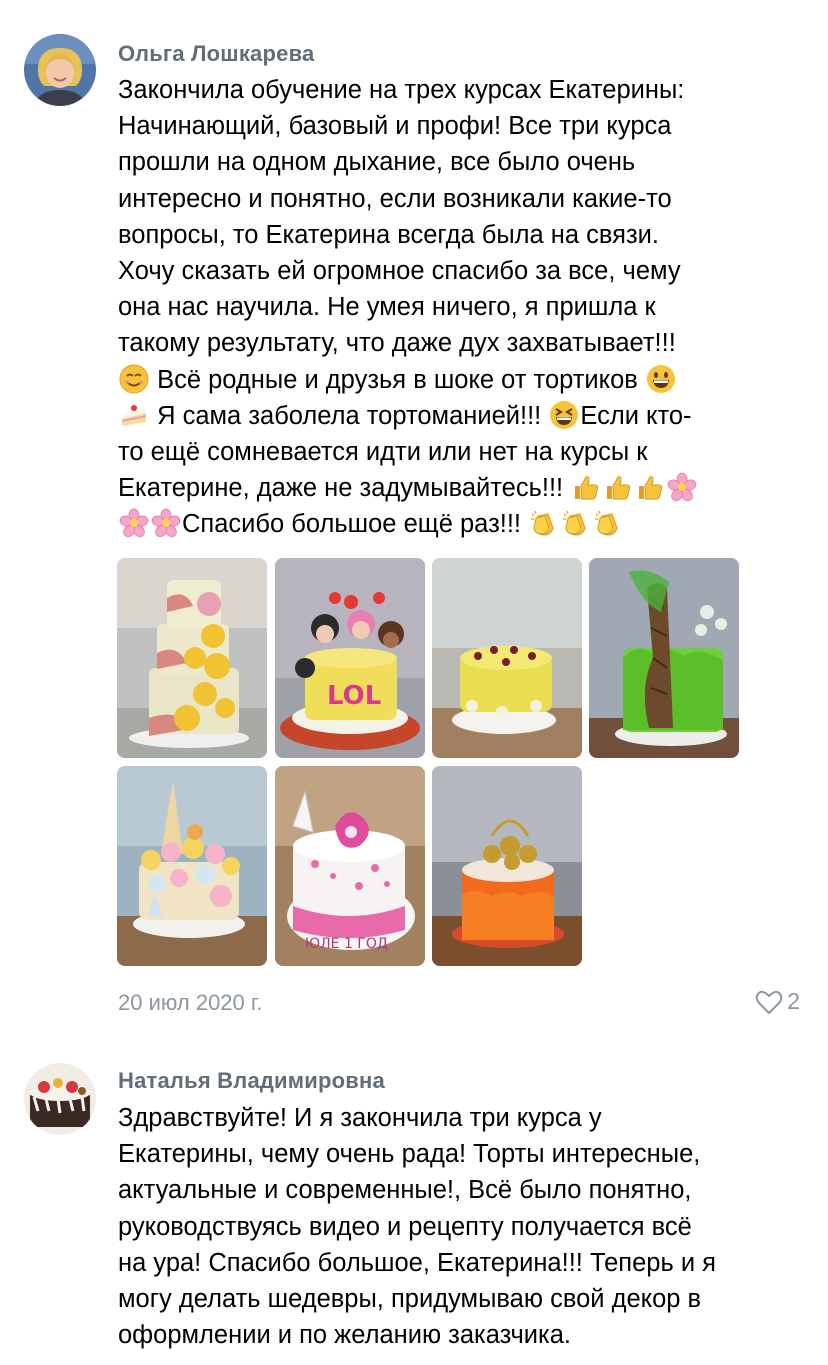  What do you see at coordinates (769, 1002) in the screenshot?
I see `heart-icon` at bounding box center [769, 1002].